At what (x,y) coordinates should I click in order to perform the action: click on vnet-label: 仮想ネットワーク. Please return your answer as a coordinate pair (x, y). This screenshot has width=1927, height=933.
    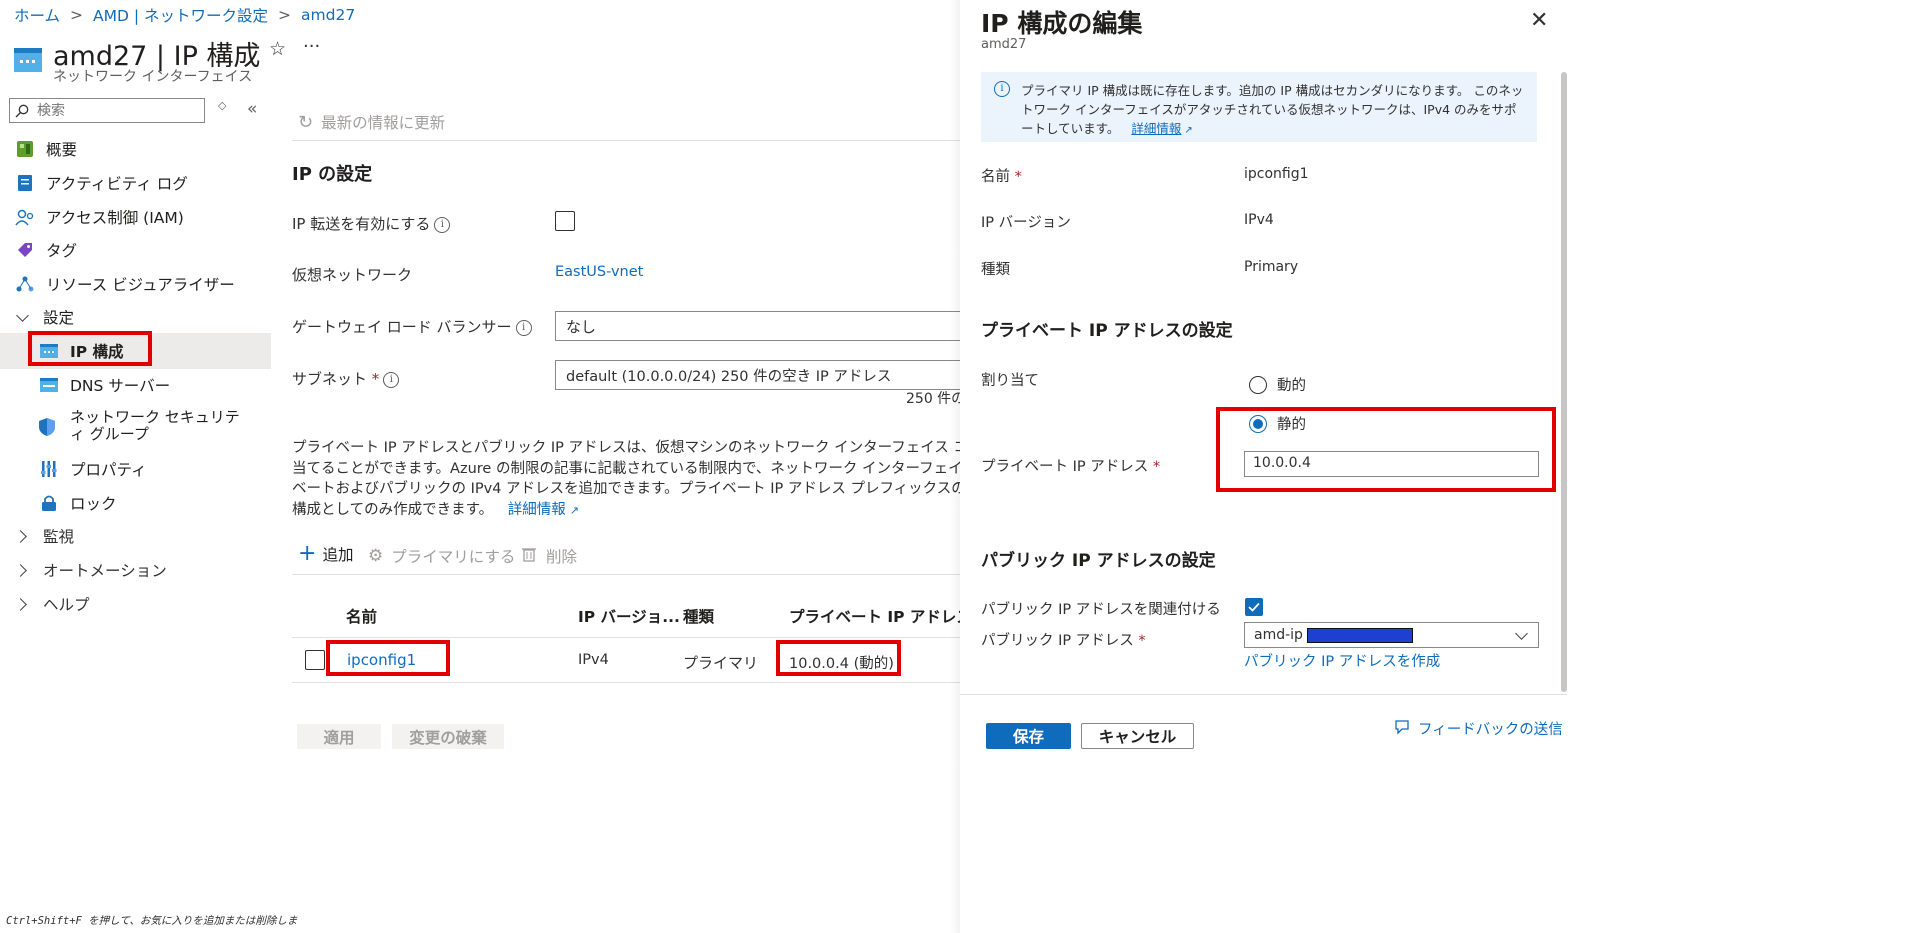
    Looking at the image, I should click on (352, 275).